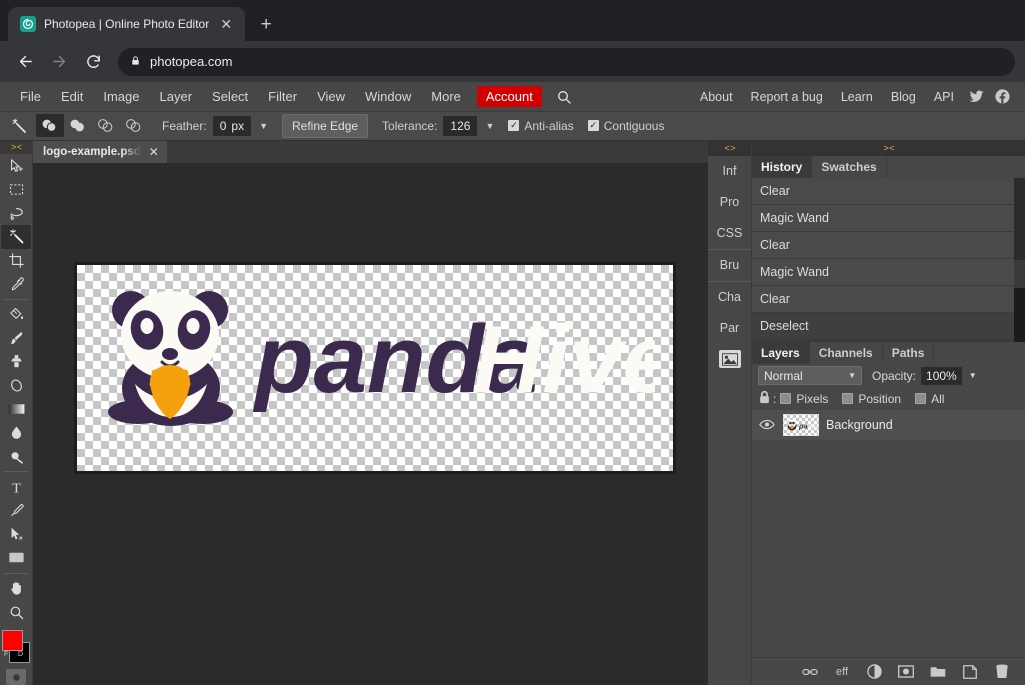  Describe the element at coordinates (16, 433) in the screenshot. I see `blur-tool` at that location.